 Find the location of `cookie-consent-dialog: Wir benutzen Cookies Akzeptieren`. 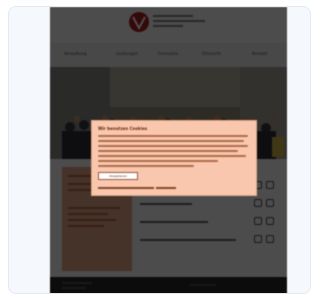

cookie-consent-dialog: Wir benutzen Cookies Akzeptieren is located at coordinates (174, 158).